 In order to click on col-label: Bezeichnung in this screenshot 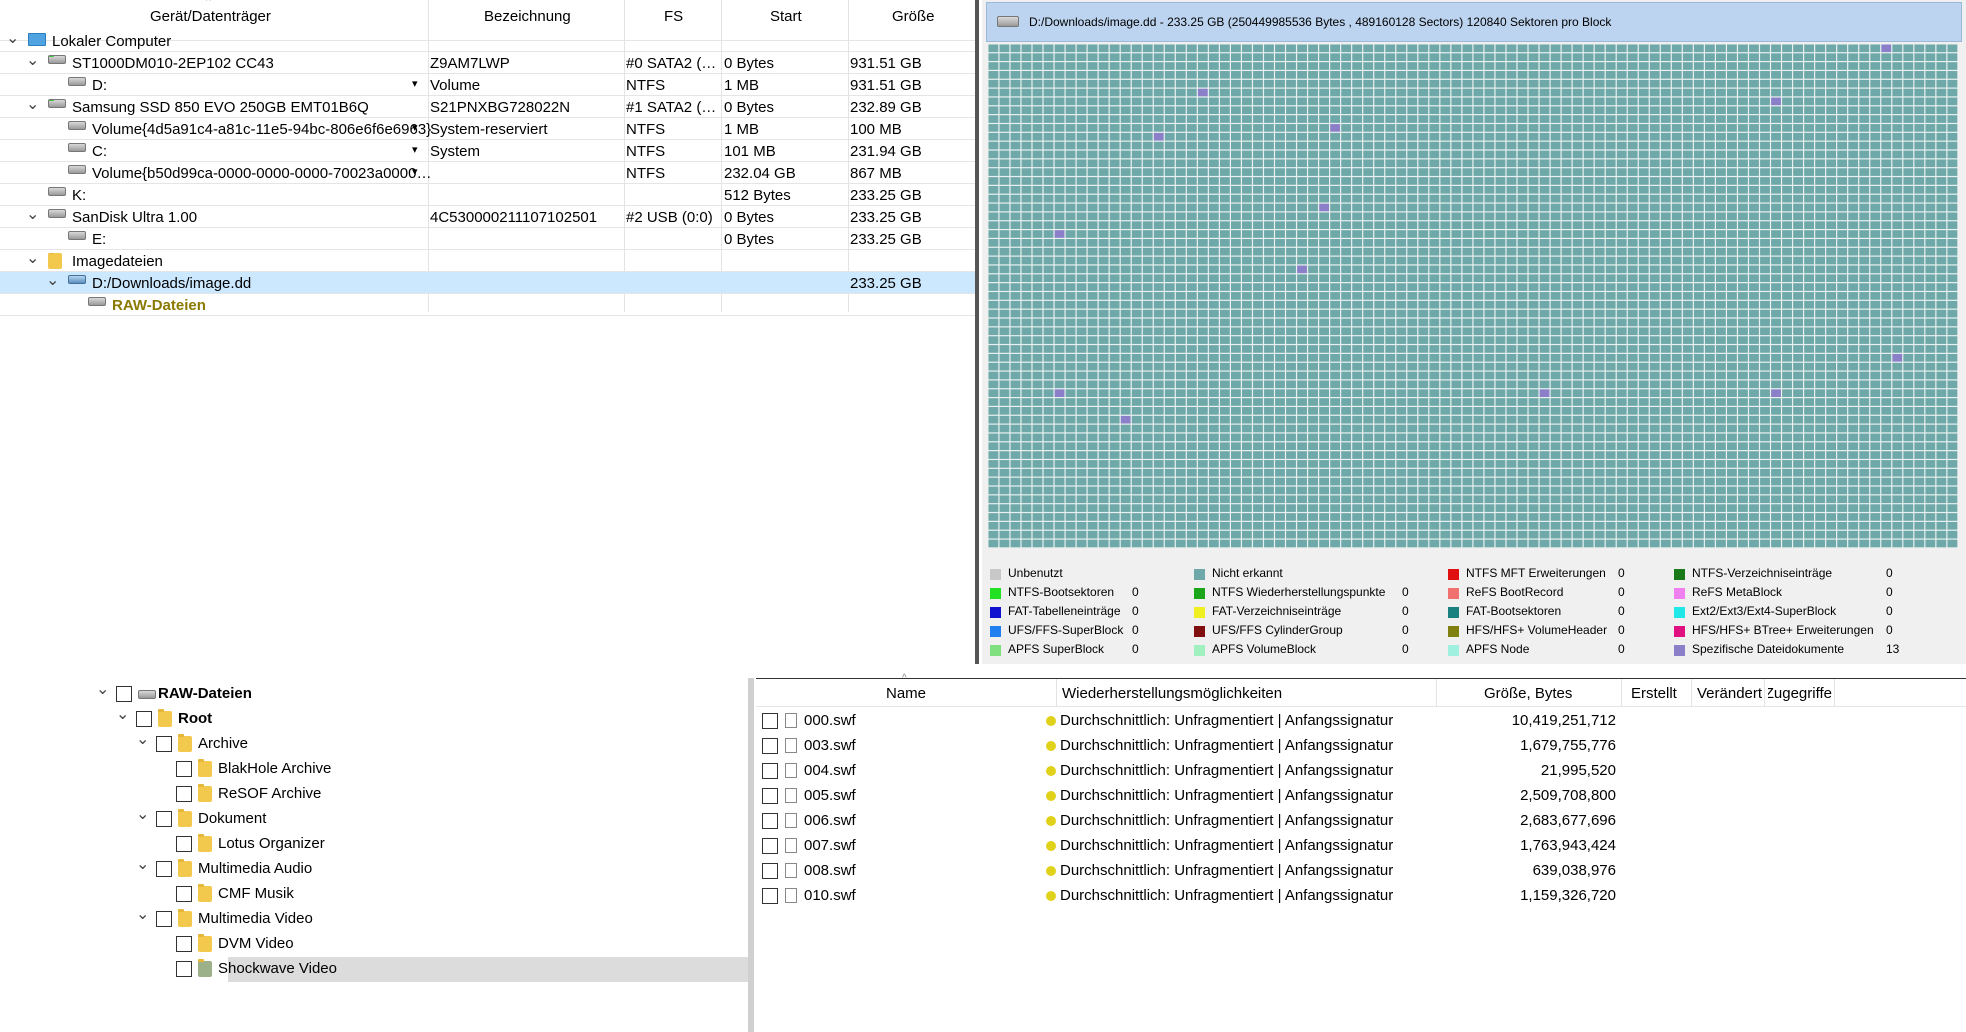, I will do `click(527, 16)`.